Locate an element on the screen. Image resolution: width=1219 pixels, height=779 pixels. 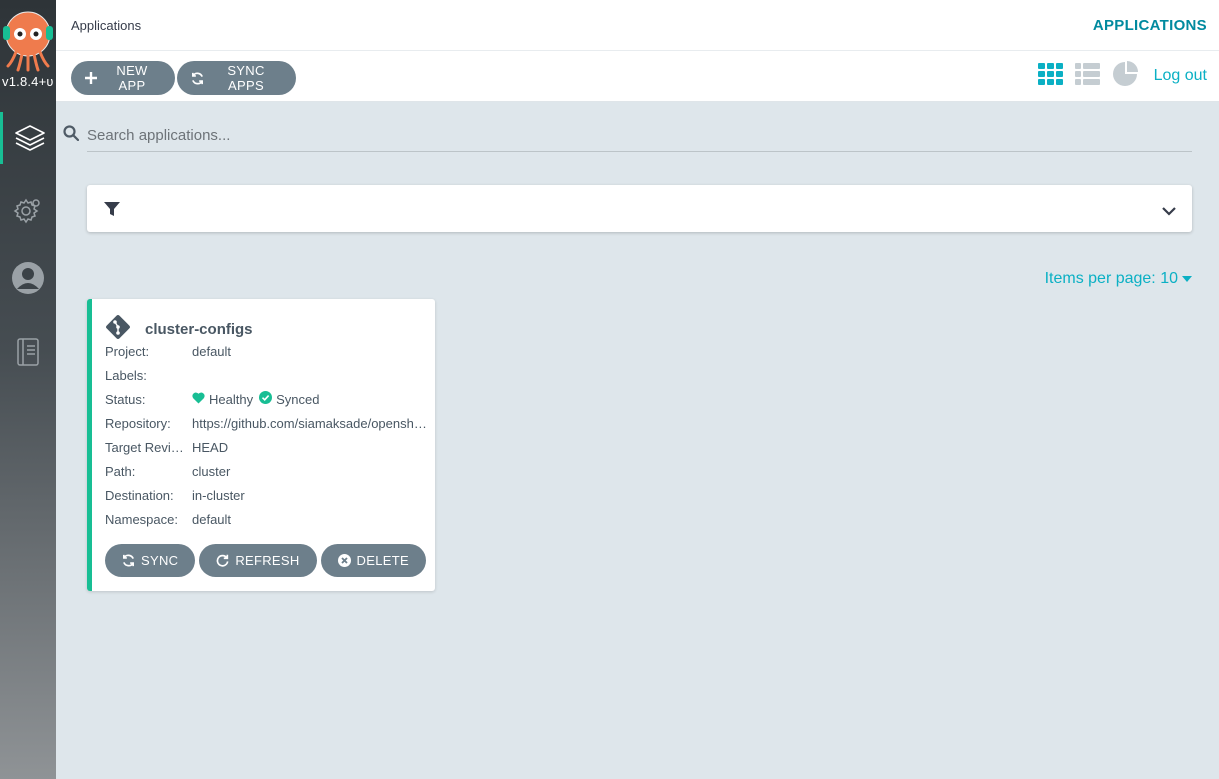
sync-button: SYNC is located at coordinates (150, 560).